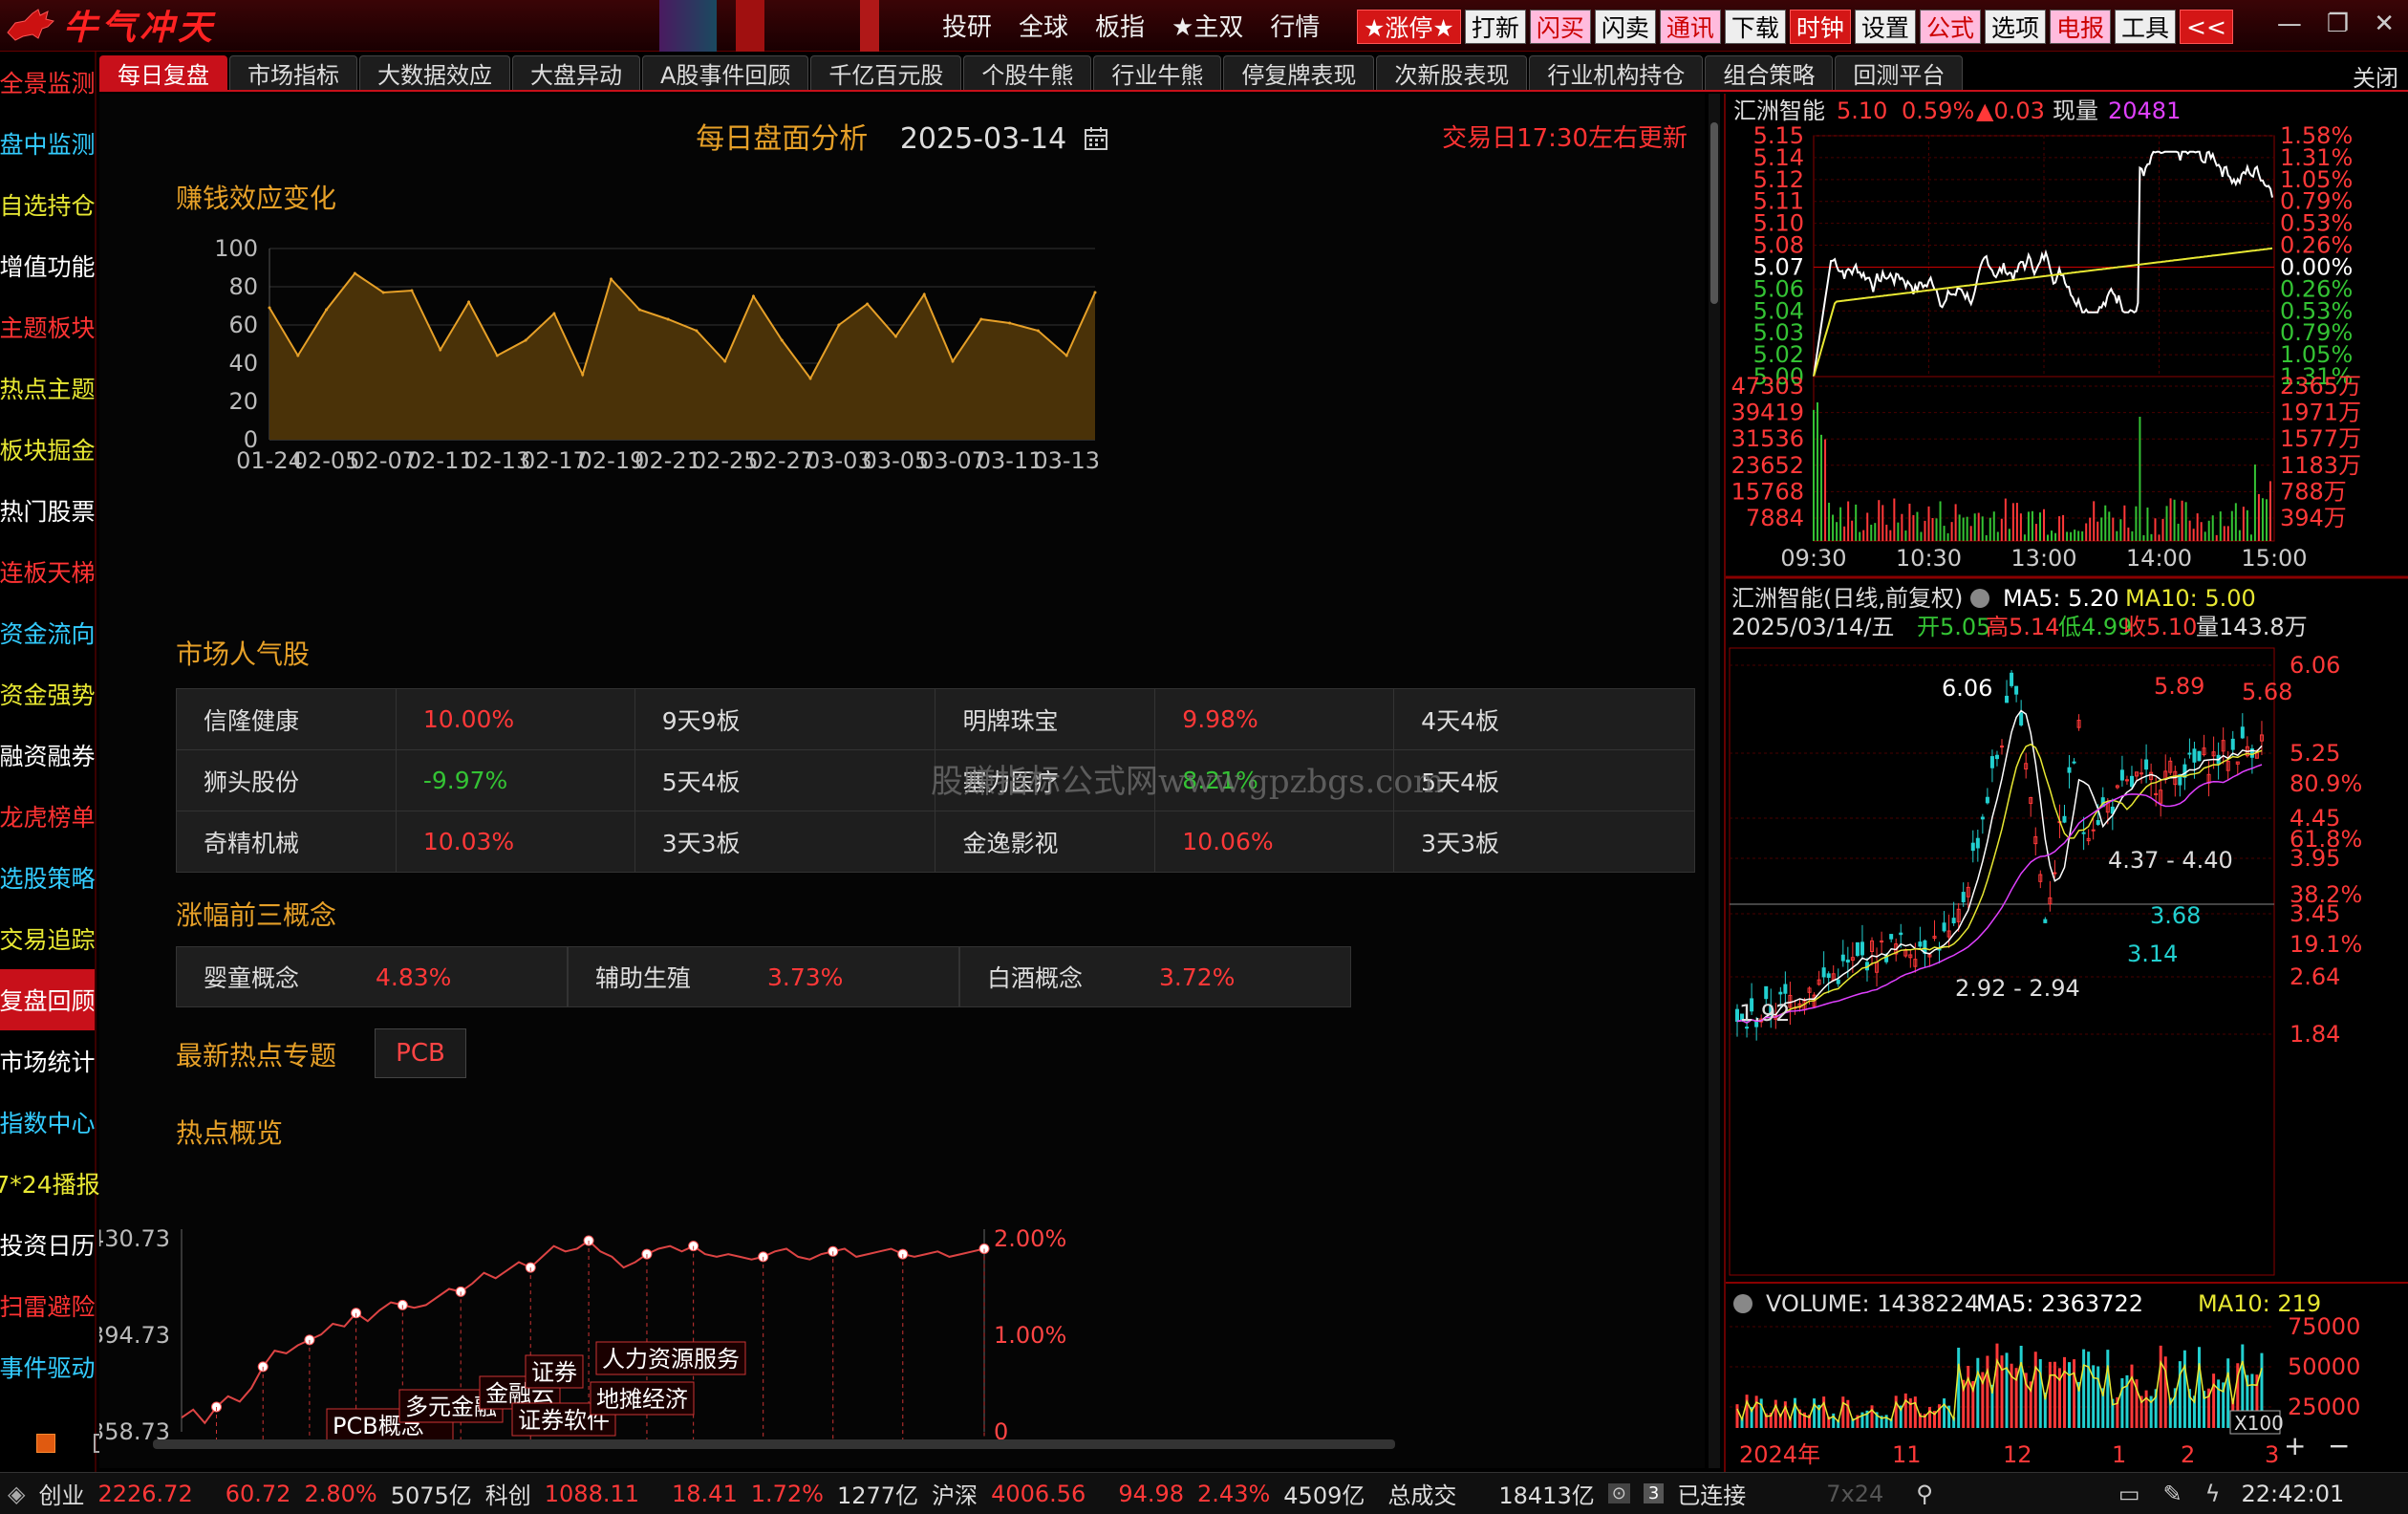  What do you see at coordinates (50, 1183) in the screenshot?
I see `sidebar-item: 7*24播报` at bounding box center [50, 1183].